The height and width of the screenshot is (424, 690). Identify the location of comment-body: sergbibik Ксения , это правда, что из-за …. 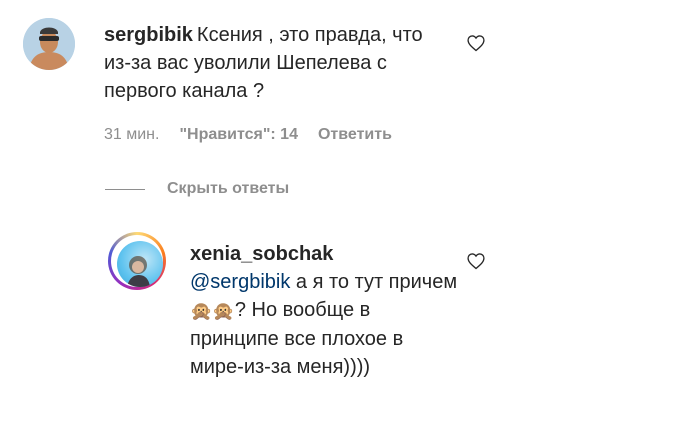
(269, 63).